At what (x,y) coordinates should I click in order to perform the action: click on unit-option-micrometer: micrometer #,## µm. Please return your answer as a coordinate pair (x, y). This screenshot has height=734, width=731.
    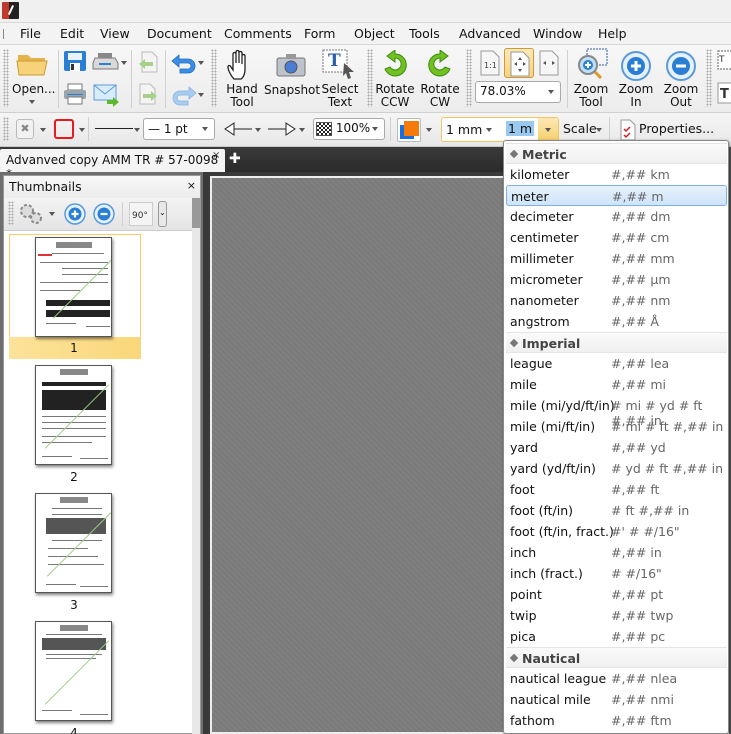
    Looking at the image, I should click on (616, 279).